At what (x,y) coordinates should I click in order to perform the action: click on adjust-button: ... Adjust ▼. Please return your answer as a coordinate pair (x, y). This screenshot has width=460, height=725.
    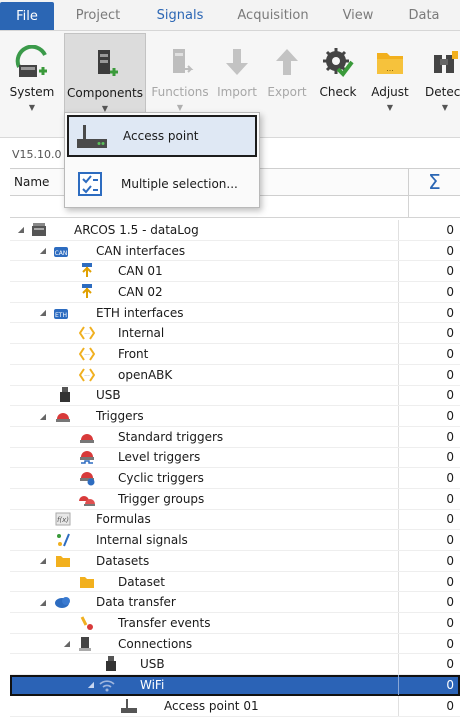
    Looking at the image, I should click on (390, 82).